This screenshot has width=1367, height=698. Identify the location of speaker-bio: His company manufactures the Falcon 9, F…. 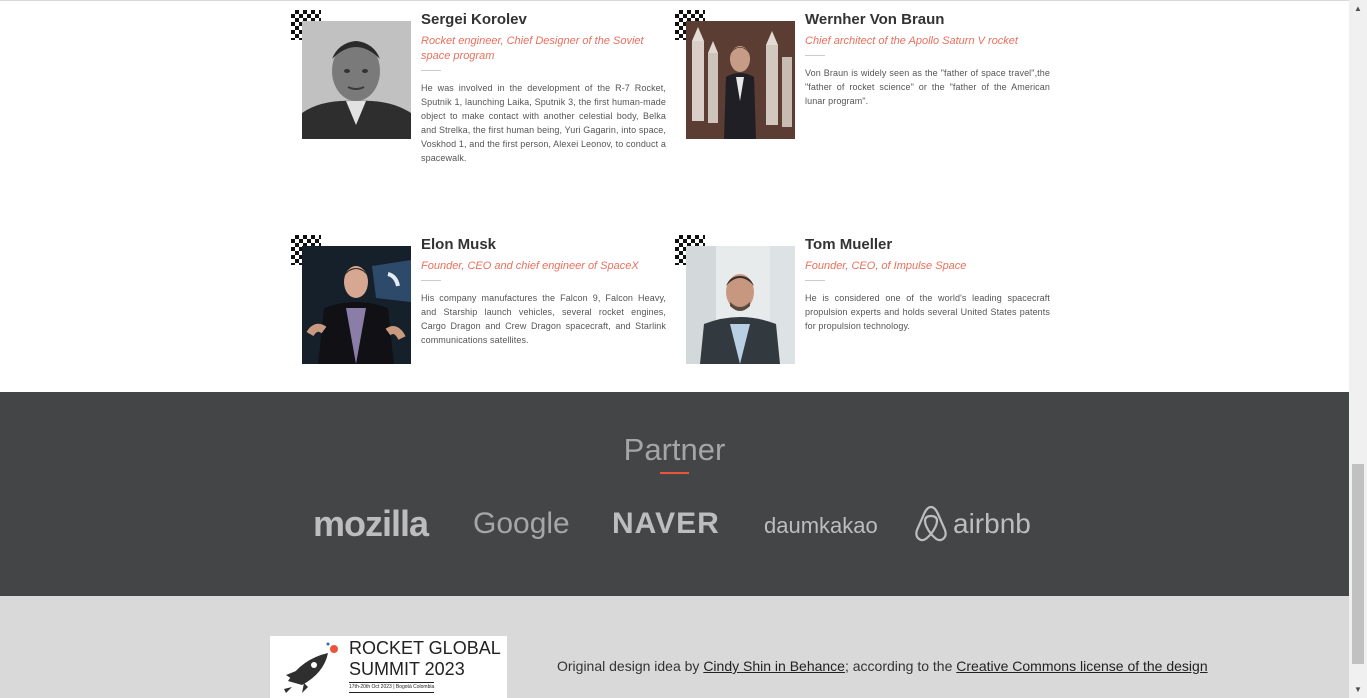
(543, 319).